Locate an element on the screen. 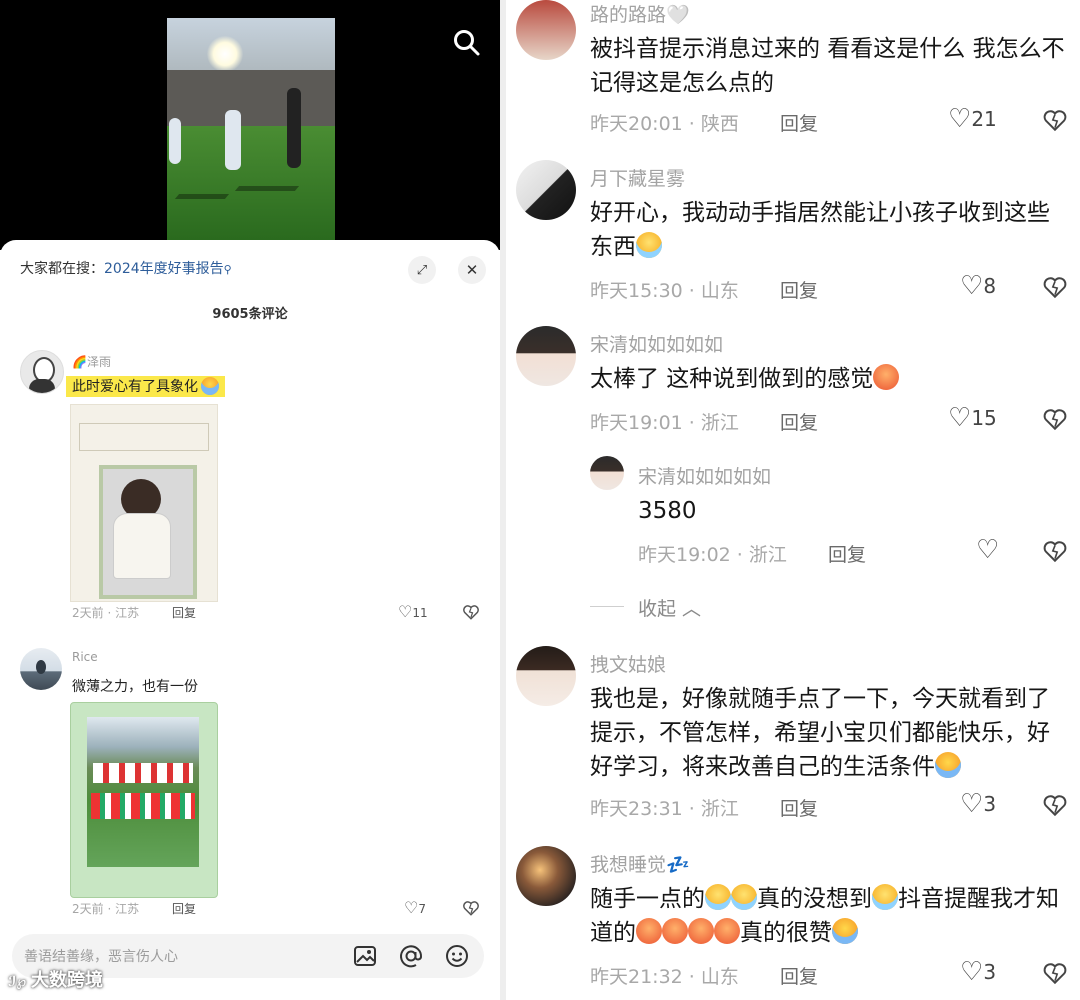 Image resolution: width=1080 pixels, height=1000 pixels. expand-icon: ⤢ is located at coordinates (422, 270).